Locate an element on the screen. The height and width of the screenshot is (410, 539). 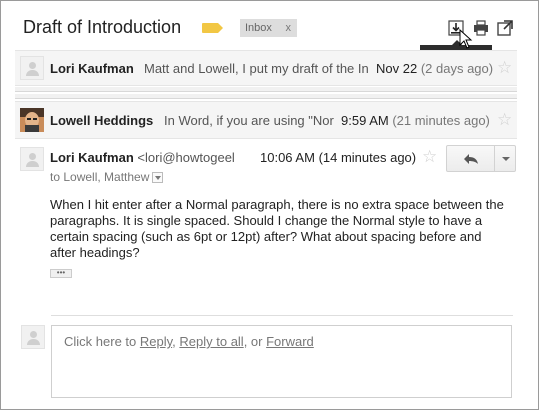
message-date: 10:06 AM (14 minutes ago) is located at coordinates (338, 157).